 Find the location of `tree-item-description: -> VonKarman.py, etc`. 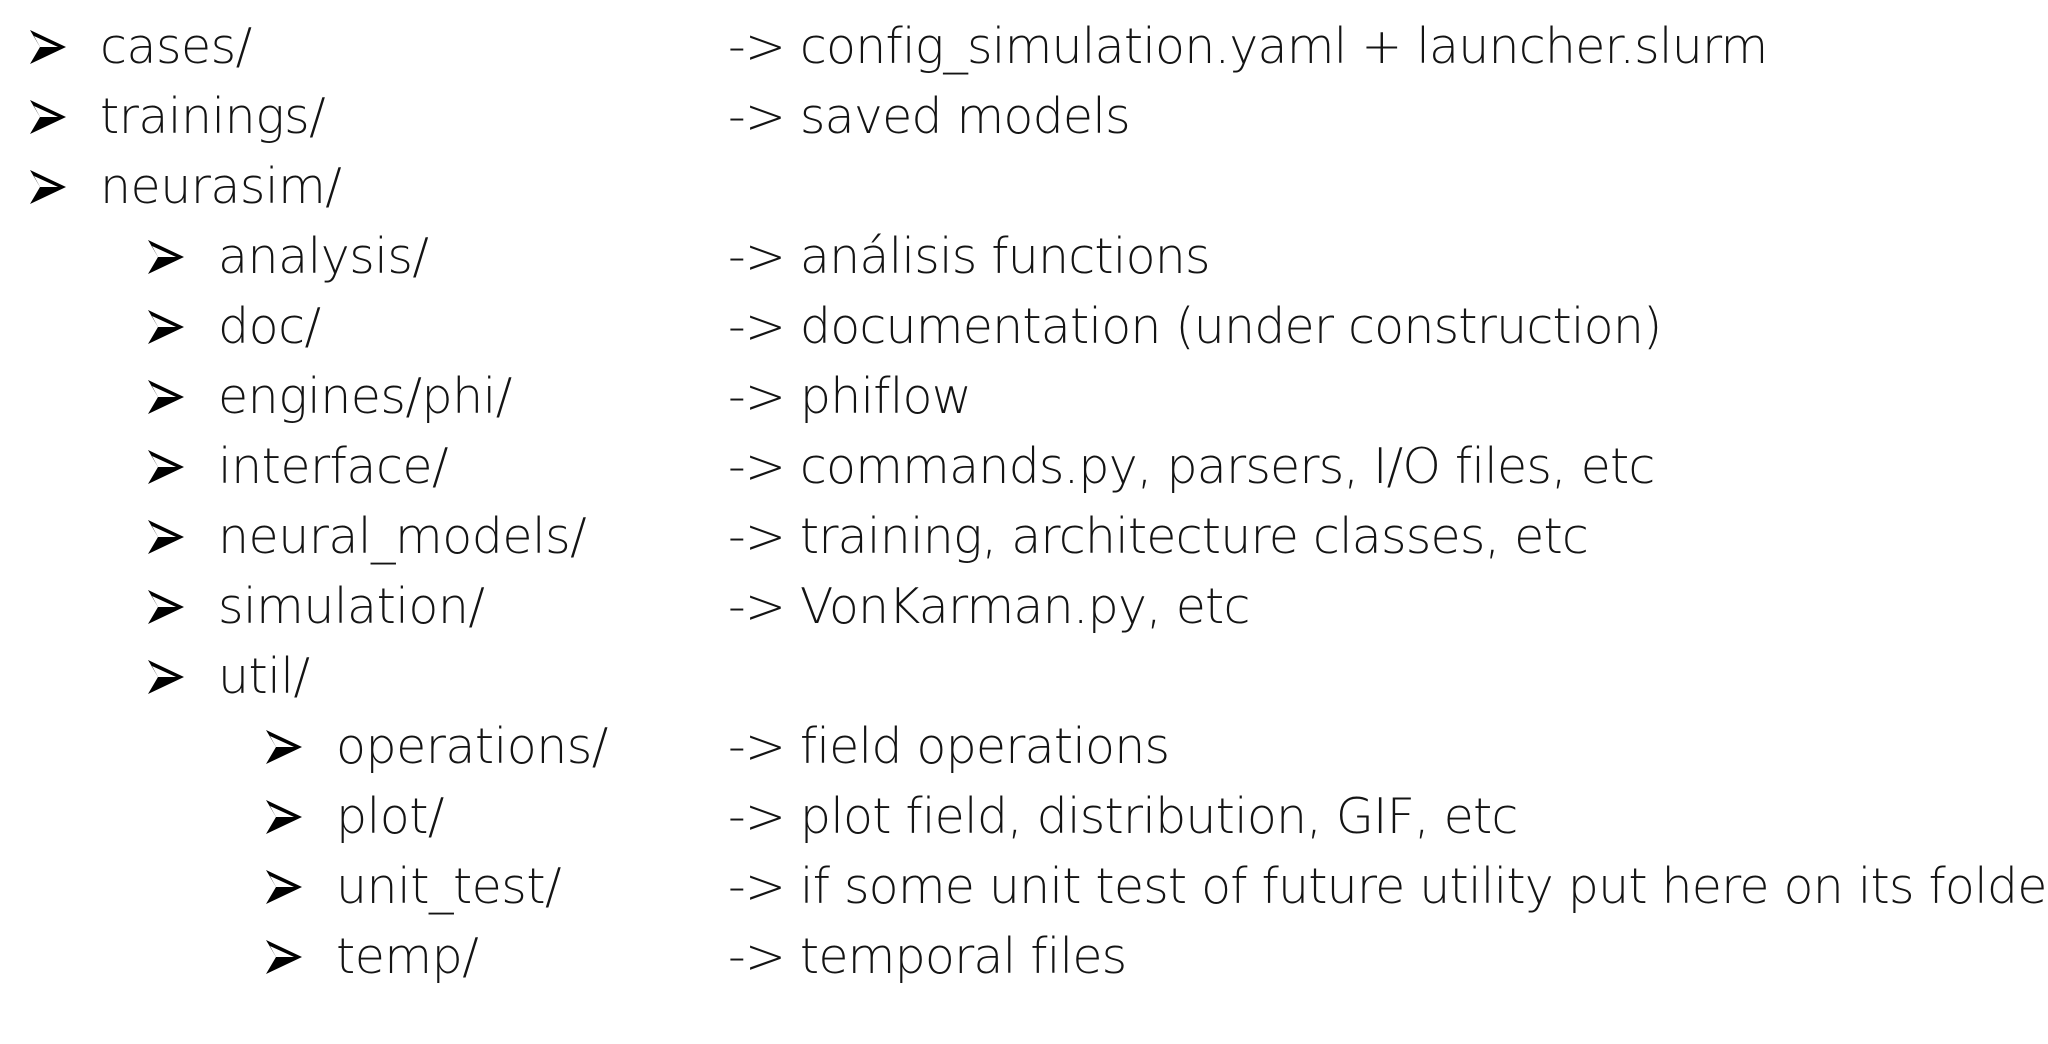

tree-item-description: -> VonKarman.py, etc is located at coordinates (989, 606).